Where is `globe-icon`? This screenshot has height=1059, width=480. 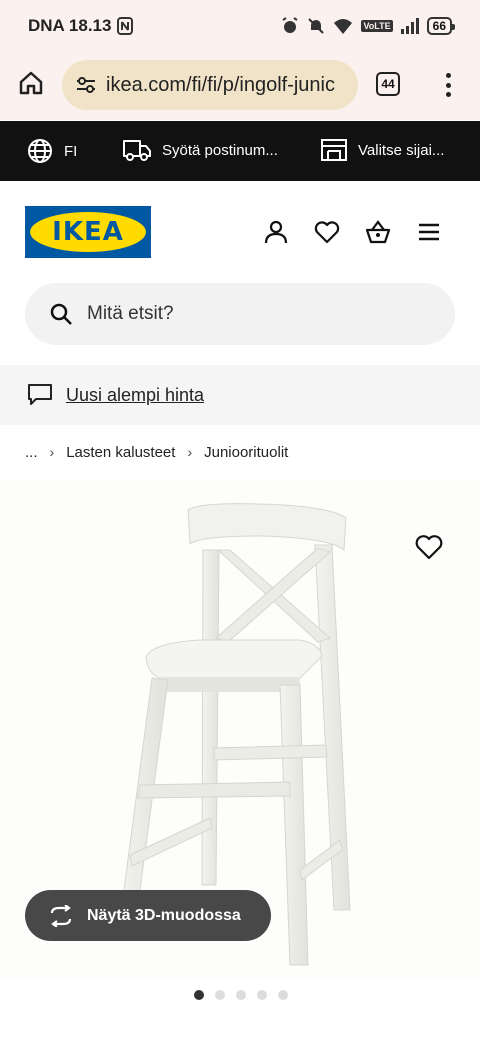 globe-icon is located at coordinates (40, 151).